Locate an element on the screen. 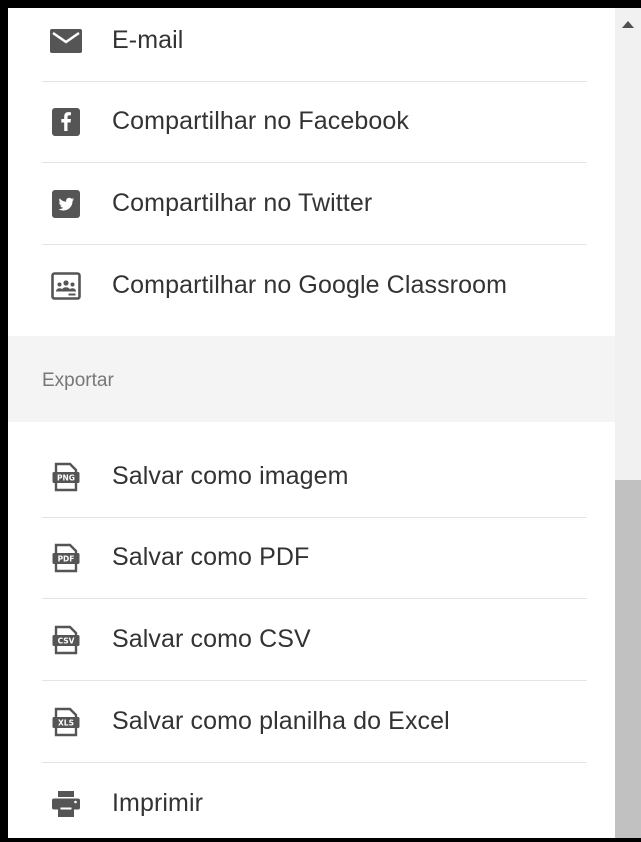 The width and height of the screenshot is (641, 842). share-twitter-item: Compartilhar no Twitter is located at coordinates (314, 204).